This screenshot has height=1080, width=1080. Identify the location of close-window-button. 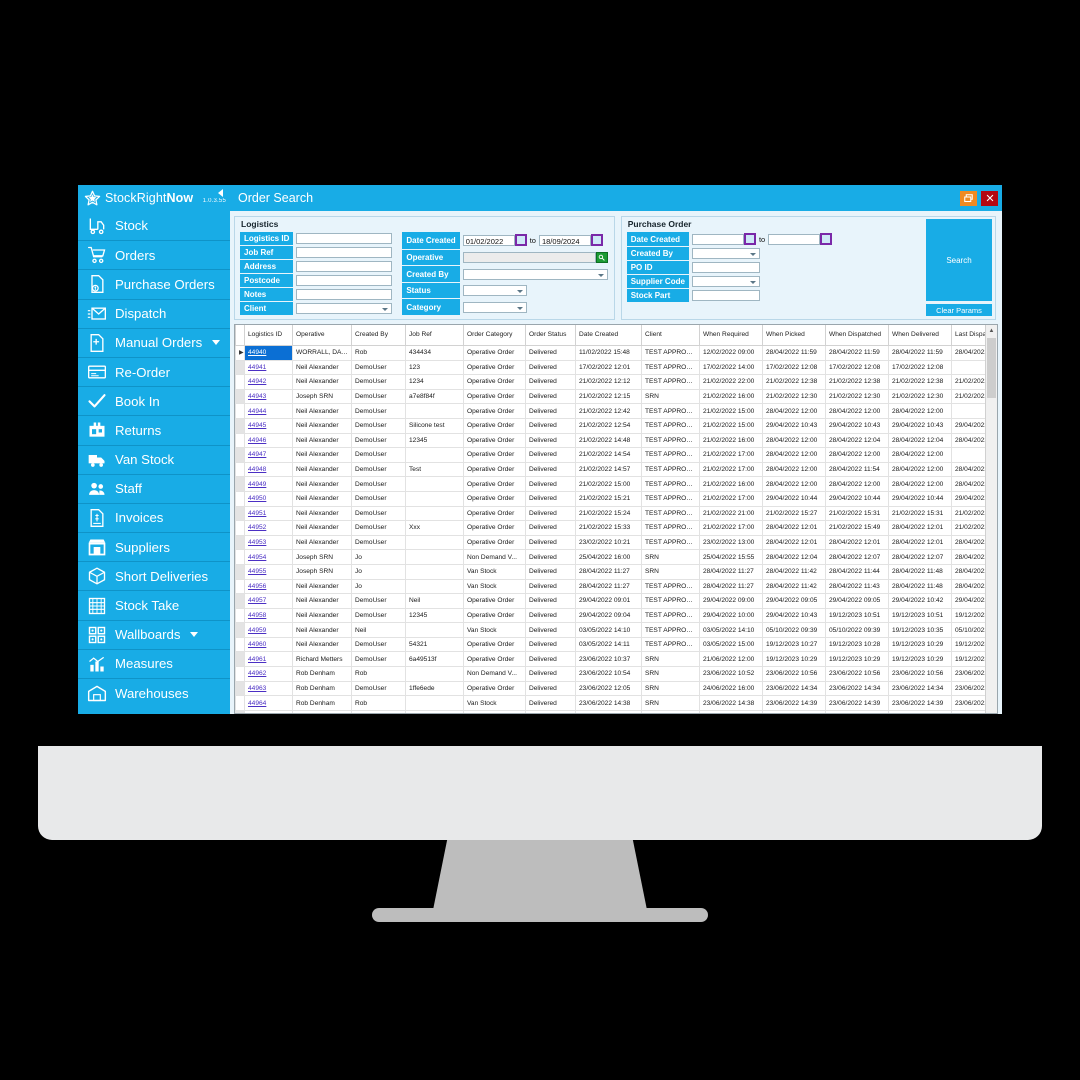
(989, 198).